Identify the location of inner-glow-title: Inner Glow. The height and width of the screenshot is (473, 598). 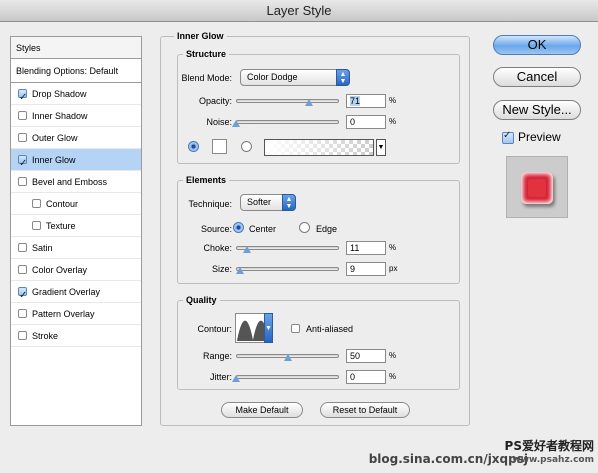
(200, 36).